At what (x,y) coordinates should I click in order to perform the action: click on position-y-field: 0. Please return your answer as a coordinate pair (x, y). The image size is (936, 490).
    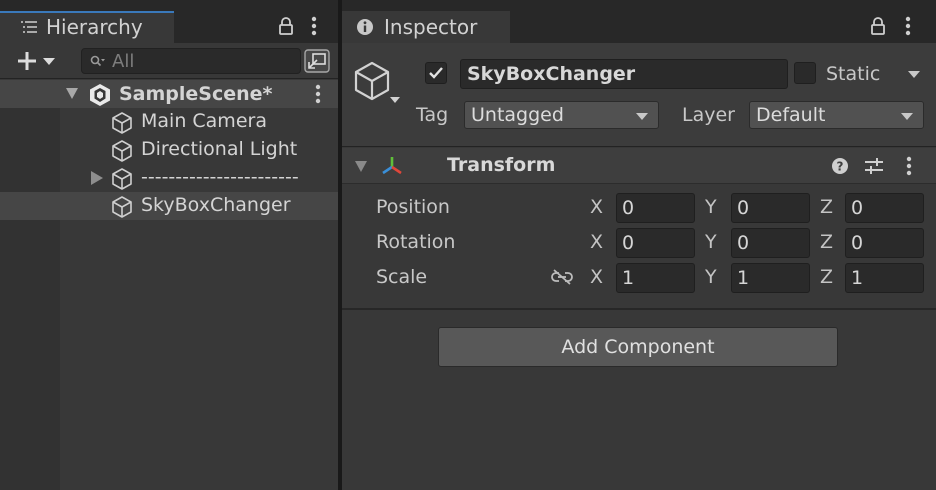
    Looking at the image, I should click on (770, 208).